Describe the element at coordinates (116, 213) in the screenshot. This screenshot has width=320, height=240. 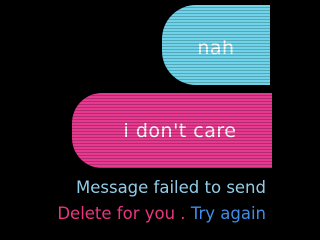
I see `delete-for-you-button: Delete for you` at that location.